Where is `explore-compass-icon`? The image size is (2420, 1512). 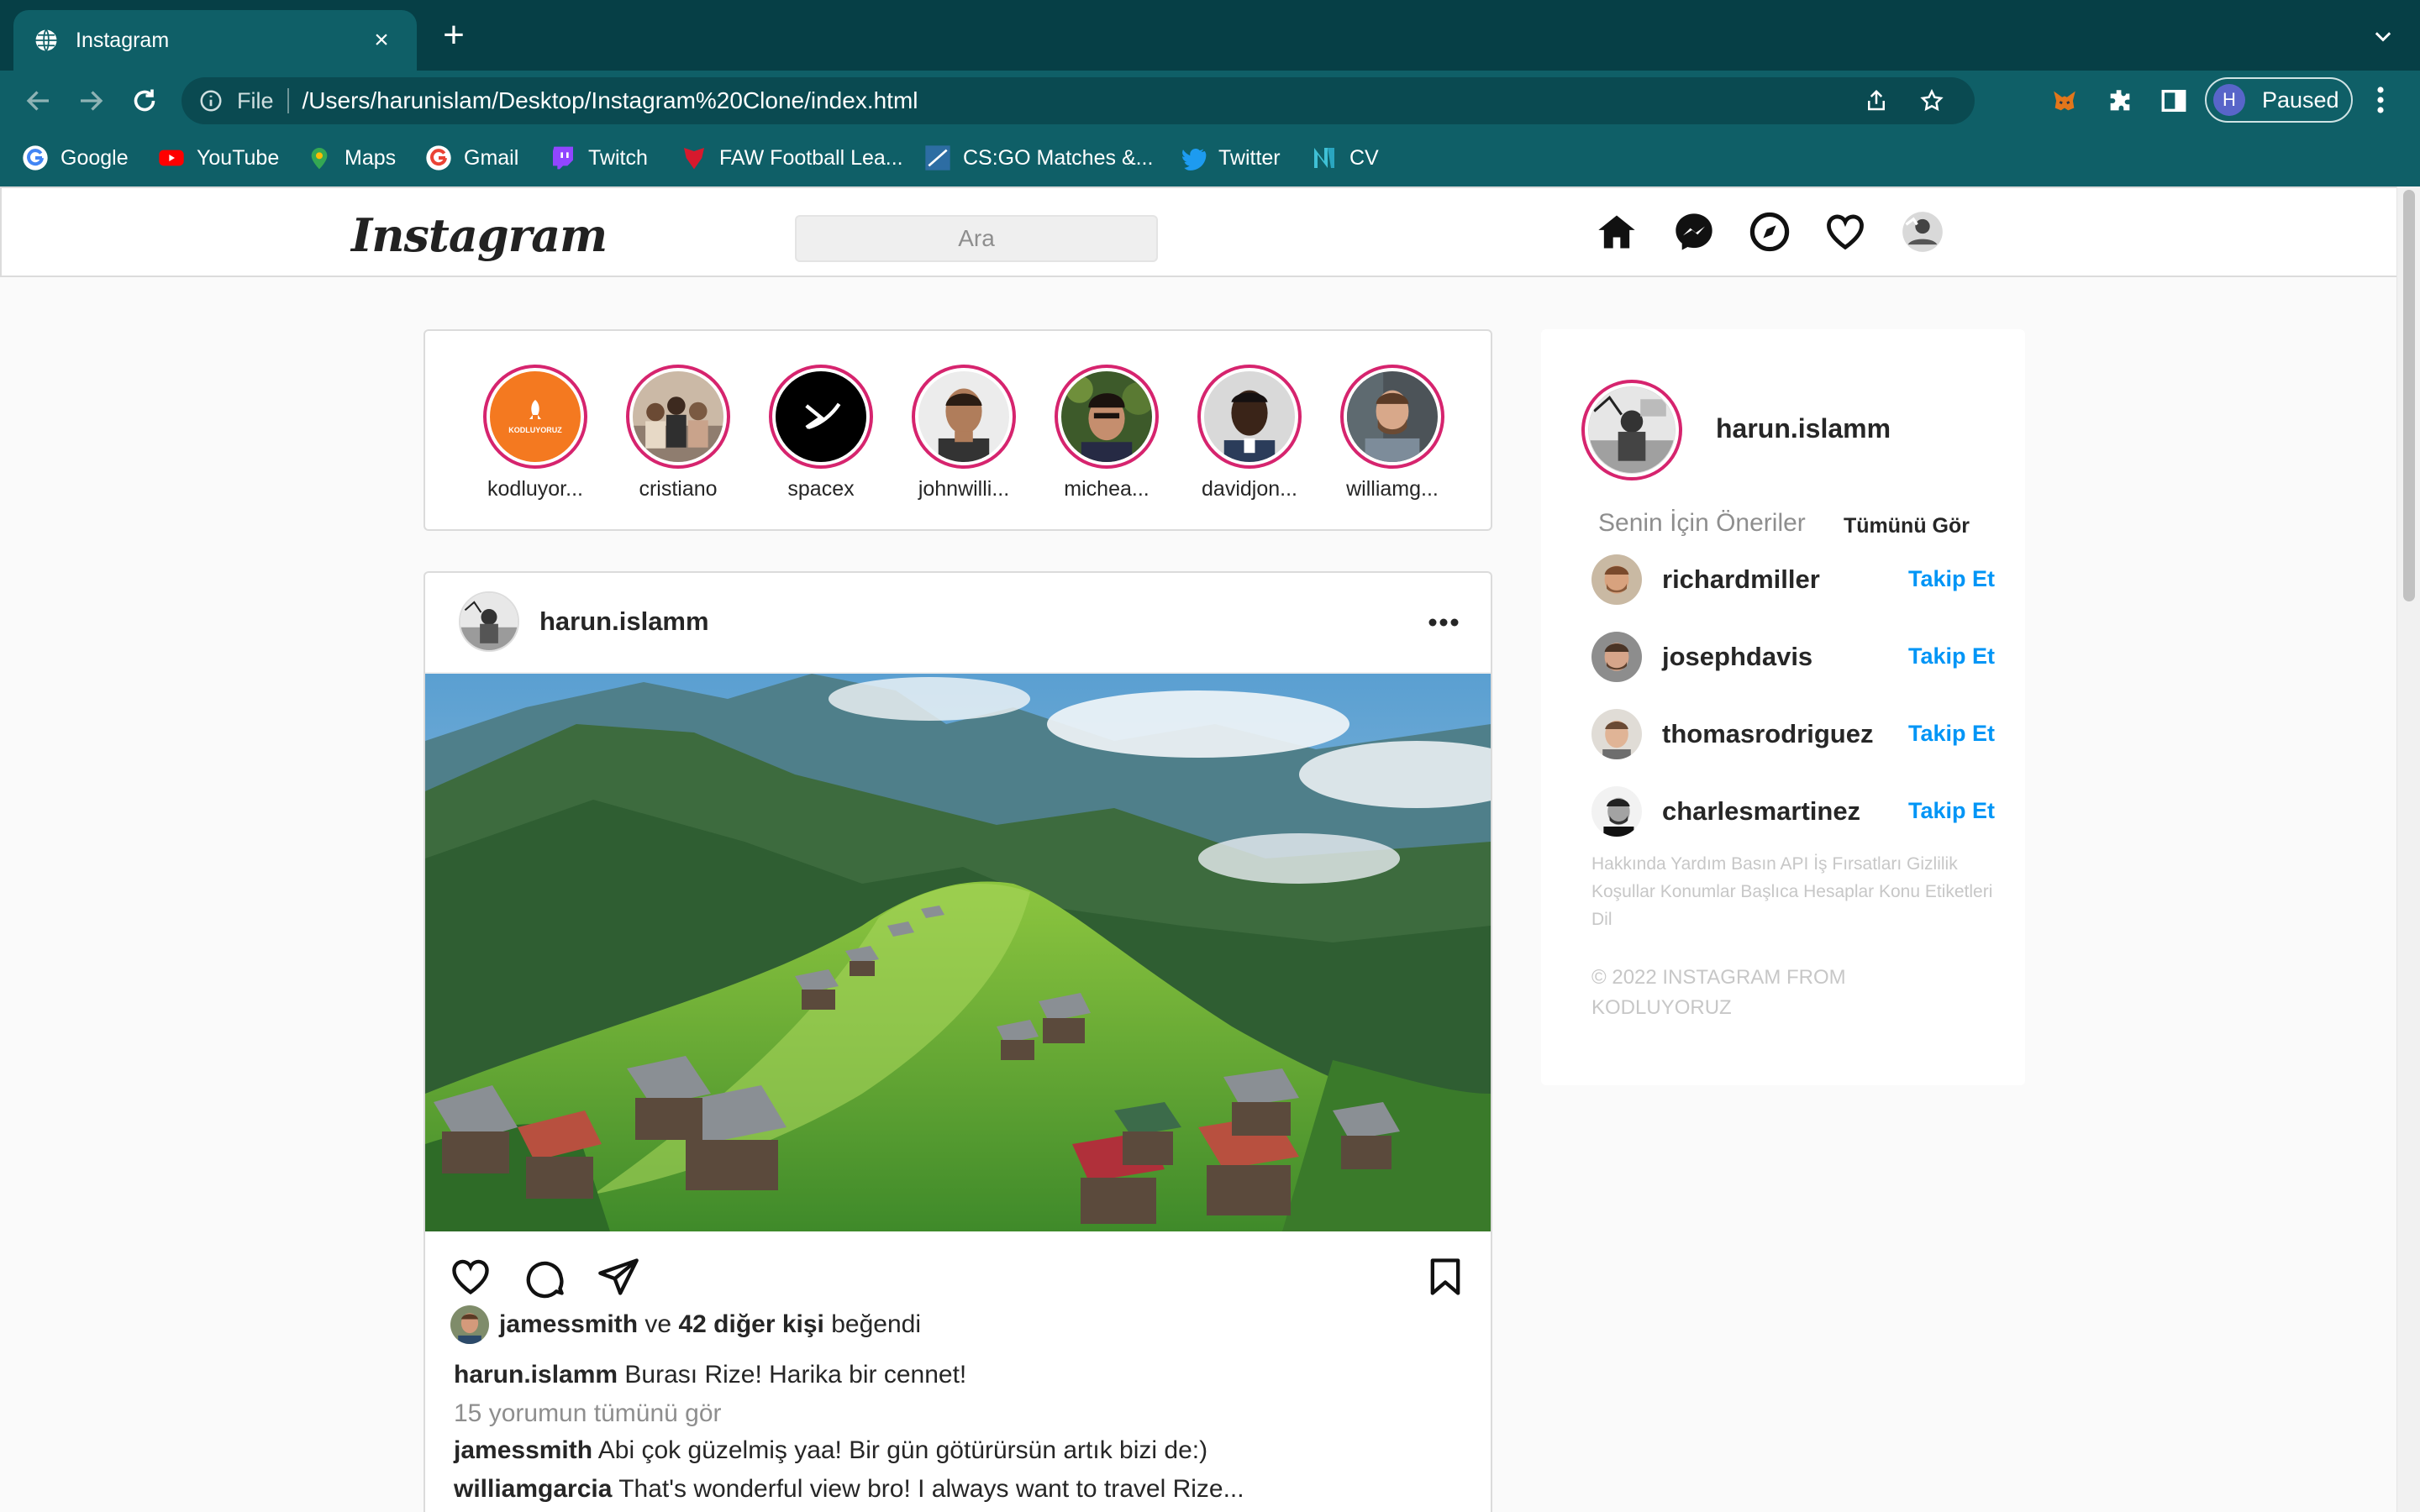
explore-compass-icon is located at coordinates (1769, 232).